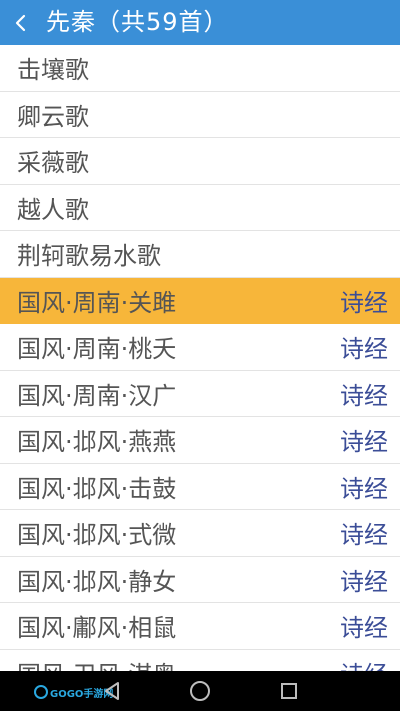 This screenshot has width=400, height=711. I want to click on list-item-selected: 国风·周南·关雎 诗经, so click(200, 300).